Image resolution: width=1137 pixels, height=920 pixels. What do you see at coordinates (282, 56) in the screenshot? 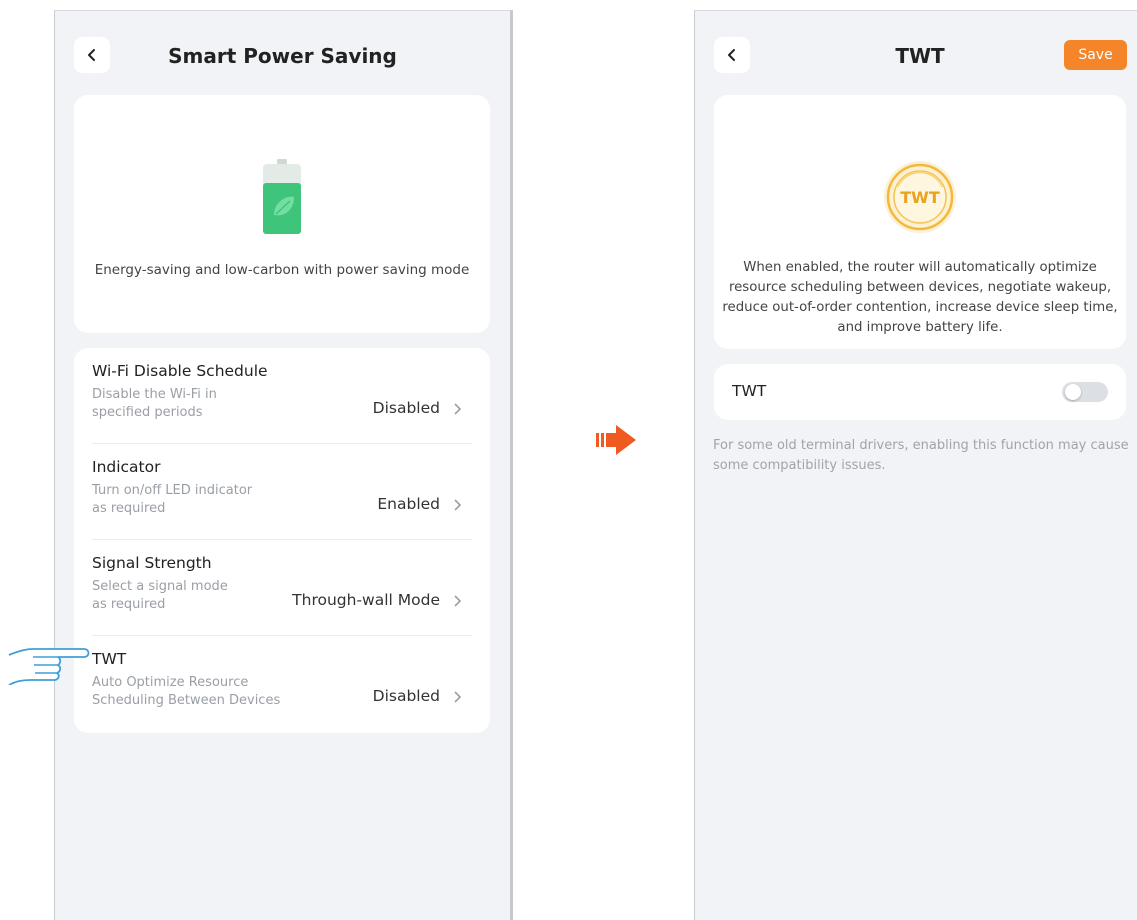
I see `page-title: Smart Power Saving` at bounding box center [282, 56].